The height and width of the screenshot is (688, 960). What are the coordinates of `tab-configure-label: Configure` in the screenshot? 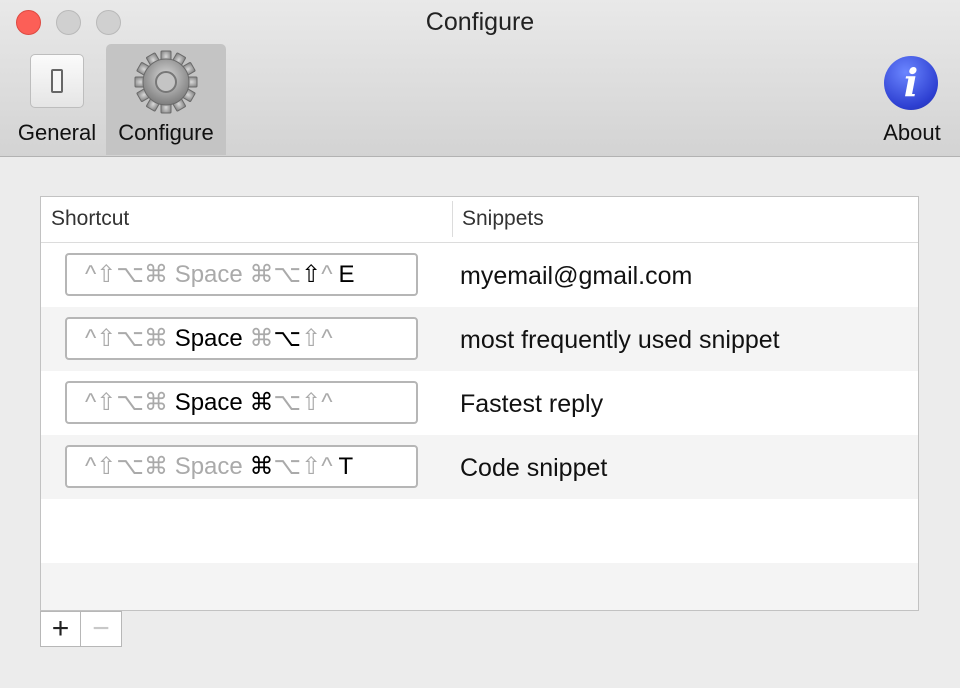 It's located at (166, 132).